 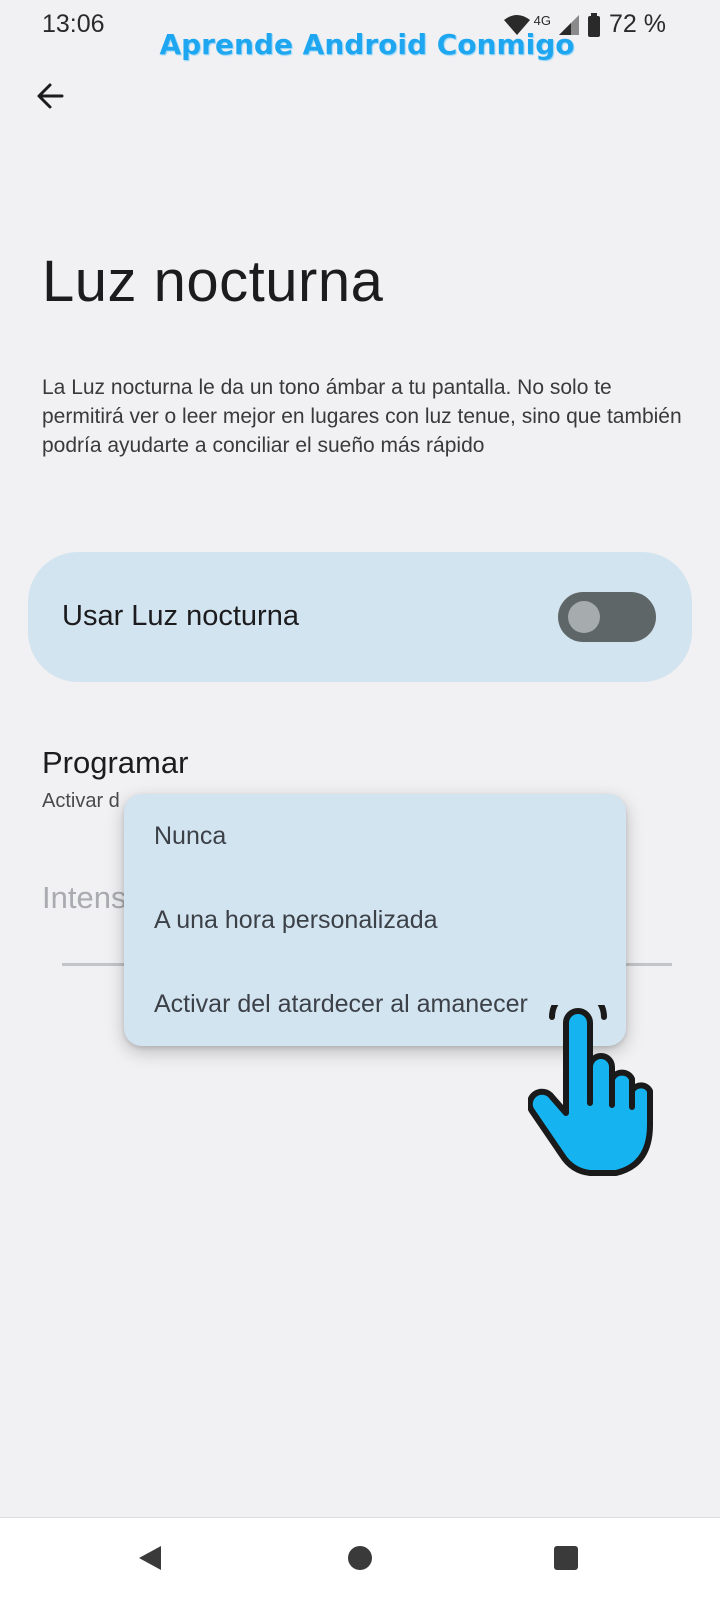 I want to click on nav-home-icon, so click(x=360, y=1560).